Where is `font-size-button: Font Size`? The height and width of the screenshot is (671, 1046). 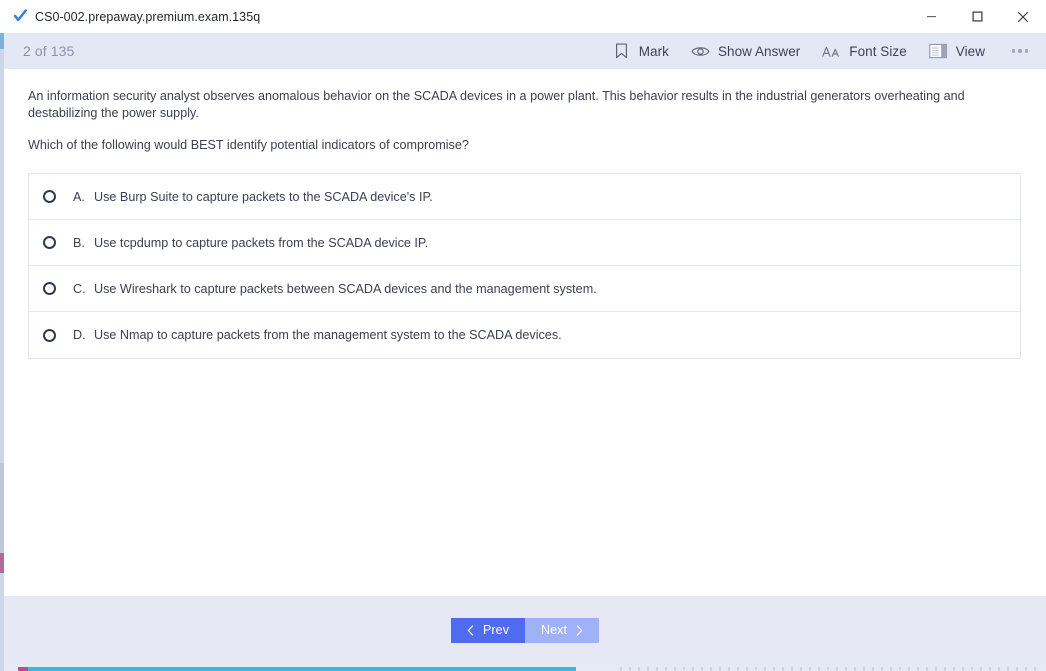
font-size-button: Font Size is located at coordinates (864, 51).